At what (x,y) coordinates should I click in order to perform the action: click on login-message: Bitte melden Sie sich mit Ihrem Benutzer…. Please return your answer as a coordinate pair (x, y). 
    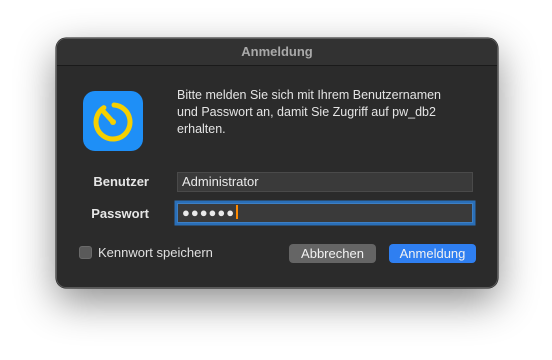
    Looking at the image, I should click on (327, 112).